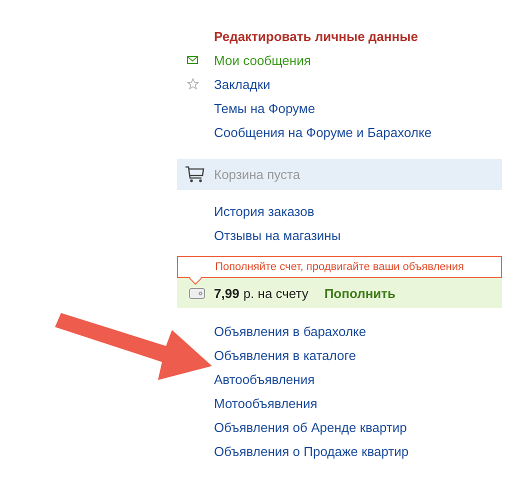 This screenshot has height=498, width=514. What do you see at coordinates (310, 427) in the screenshot?
I see `ads-link: Объявления об Аренде квартир` at bounding box center [310, 427].